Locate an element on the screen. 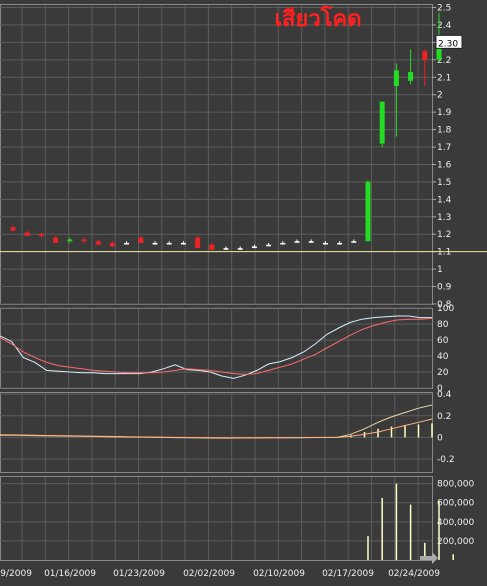 This screenshot has width=487, height=586. price-tick-label: 1.6 is located at coordinates (444, 165).